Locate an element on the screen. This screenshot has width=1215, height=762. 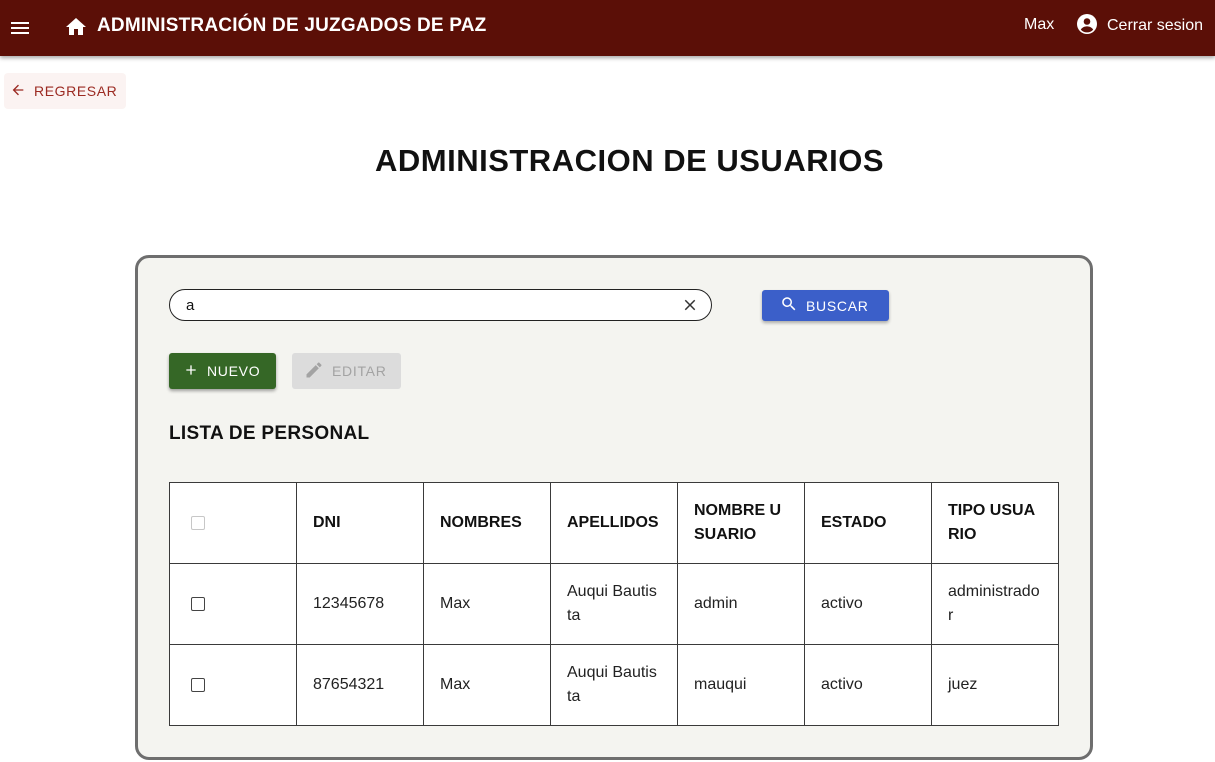
logout-button: Cerrar sesion is located at coordinates (1139, 26).